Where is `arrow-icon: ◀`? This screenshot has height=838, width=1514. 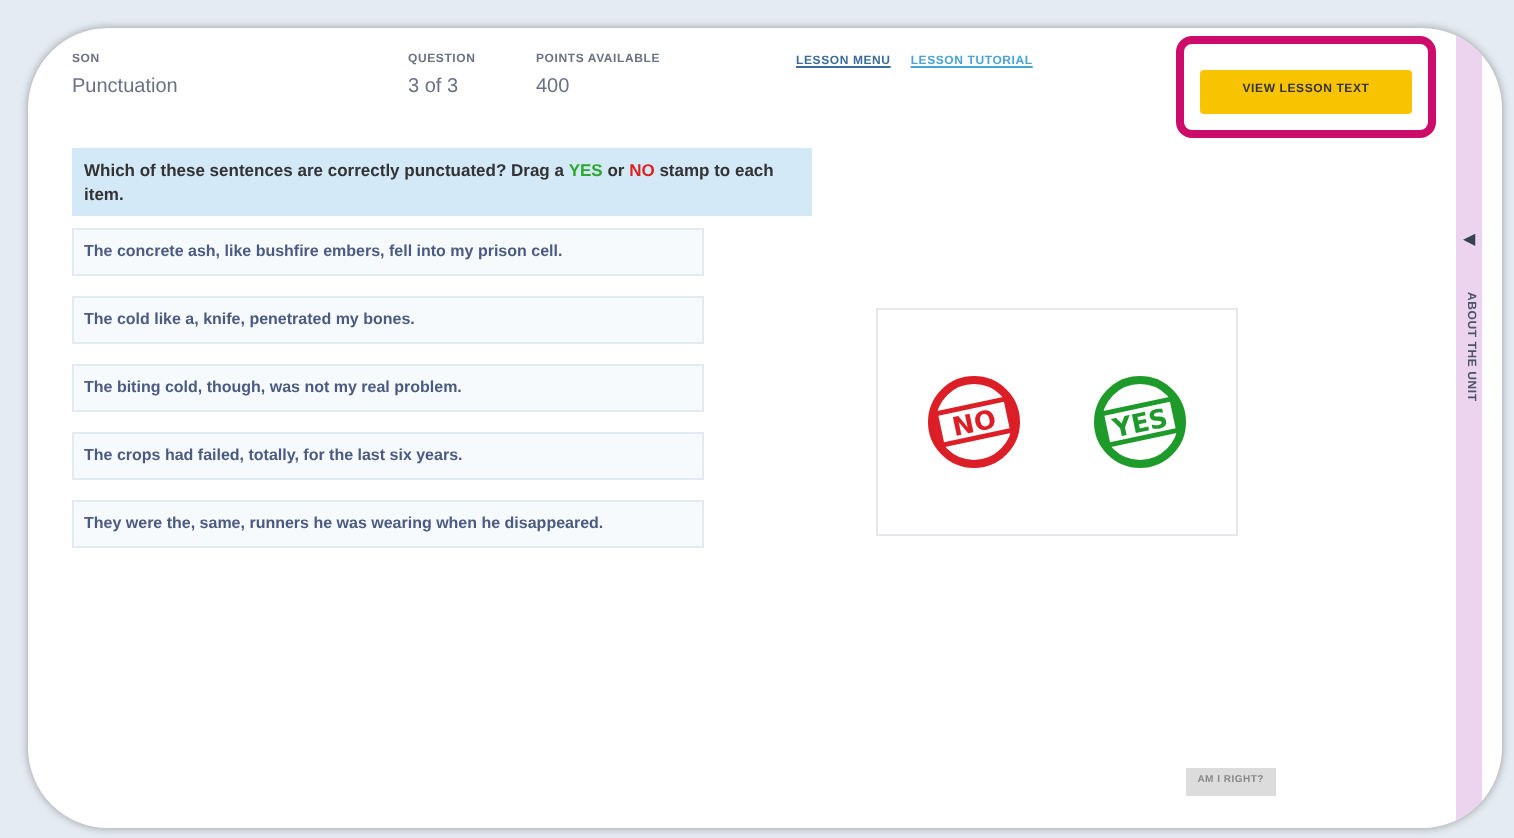 arrow-icon: ◀ is located at coordinates (1469, 240).